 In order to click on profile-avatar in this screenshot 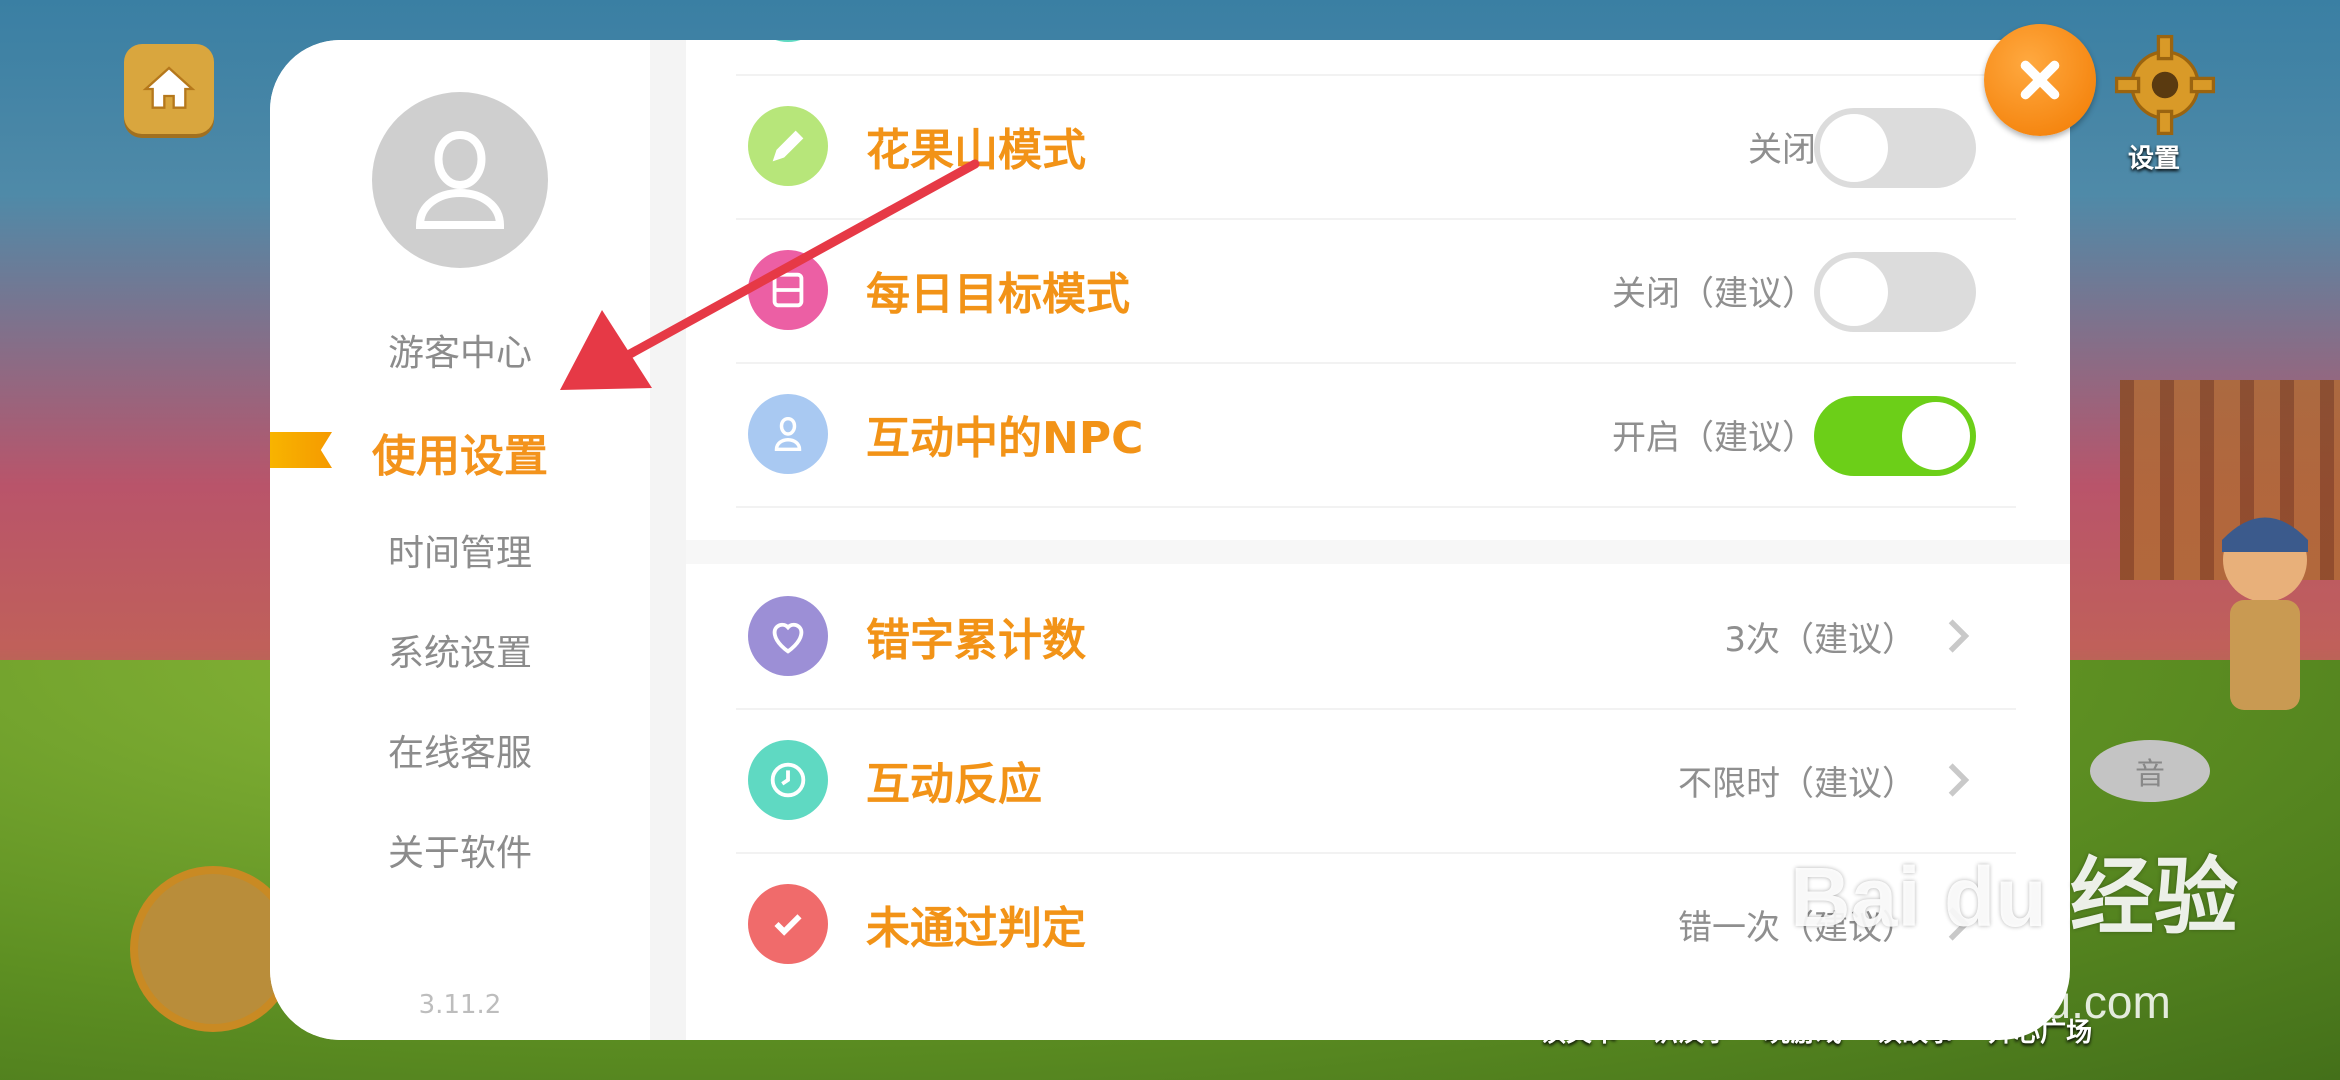, I will do `click(460, 180)`.